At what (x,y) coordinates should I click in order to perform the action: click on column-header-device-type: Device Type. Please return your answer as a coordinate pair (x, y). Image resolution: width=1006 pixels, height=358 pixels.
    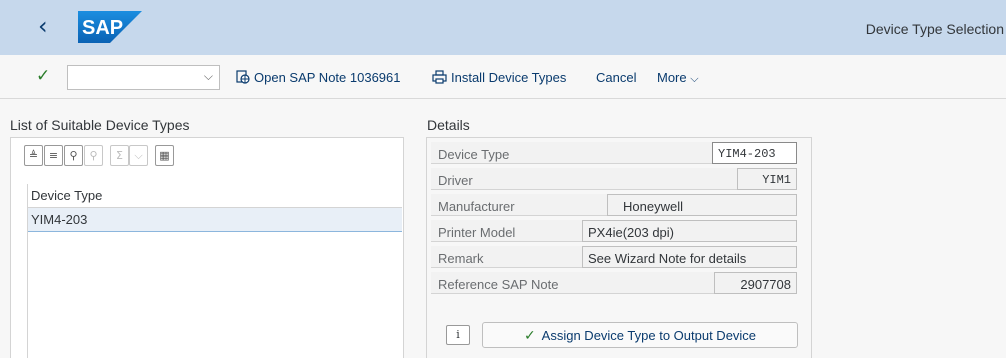
    Looking at the image, I should click on (215, 196).